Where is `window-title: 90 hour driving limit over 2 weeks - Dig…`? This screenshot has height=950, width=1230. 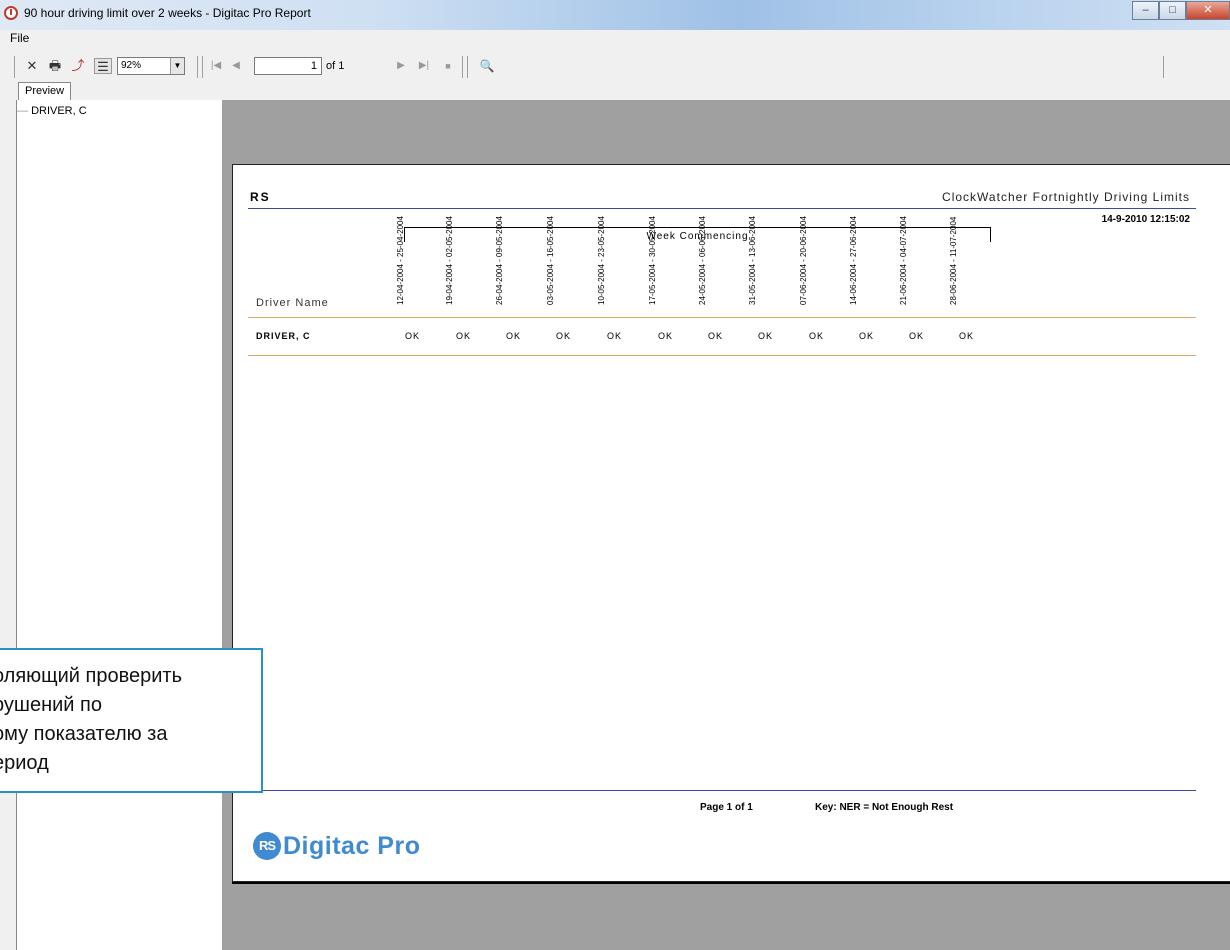 window-title: 90 hour driving limit over 2 weeks - Dig… is located at coordinates (167, 13).